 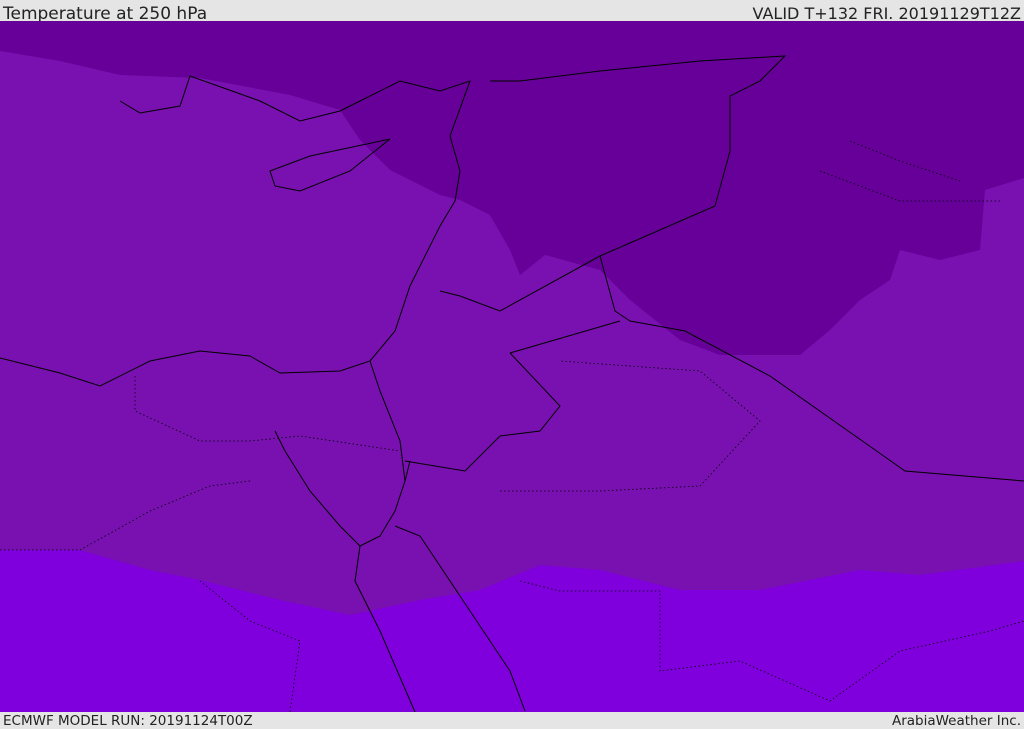 I want to click on credit-label: ArabiaWeather Inc., so click(x=956, y=721).